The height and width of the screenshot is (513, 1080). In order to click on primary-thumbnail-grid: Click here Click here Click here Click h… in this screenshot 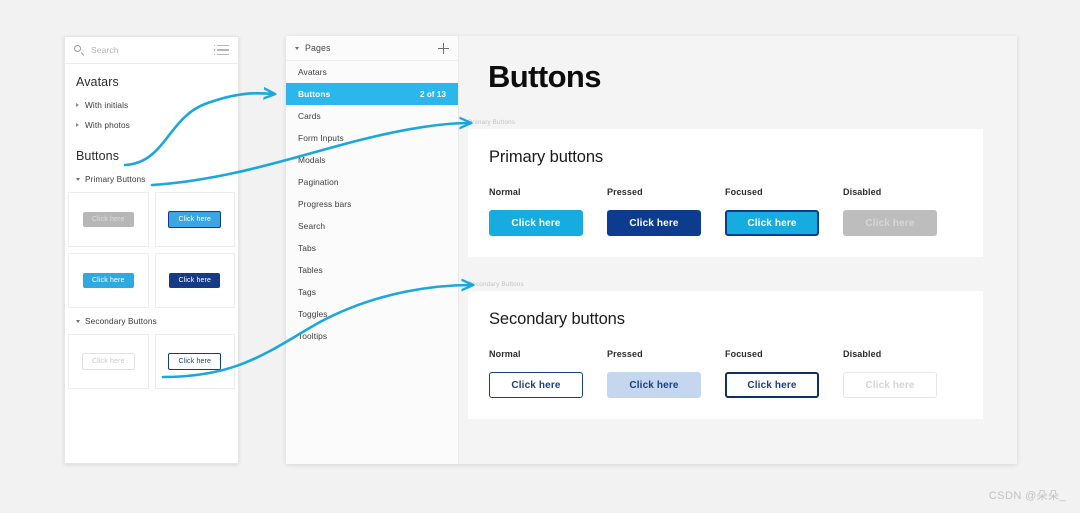, I will do `click(151, 250)`.